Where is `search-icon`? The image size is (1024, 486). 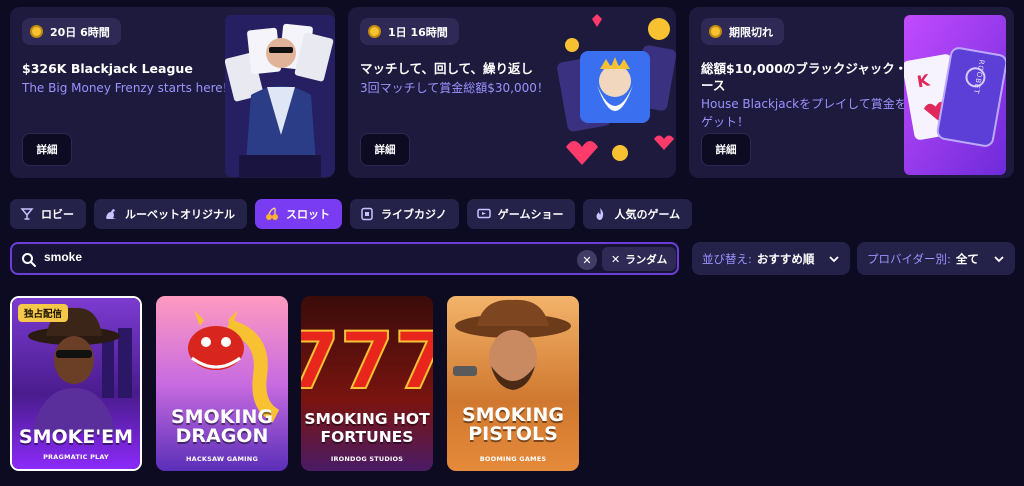
search-icon is located at coordinates (29, 260).